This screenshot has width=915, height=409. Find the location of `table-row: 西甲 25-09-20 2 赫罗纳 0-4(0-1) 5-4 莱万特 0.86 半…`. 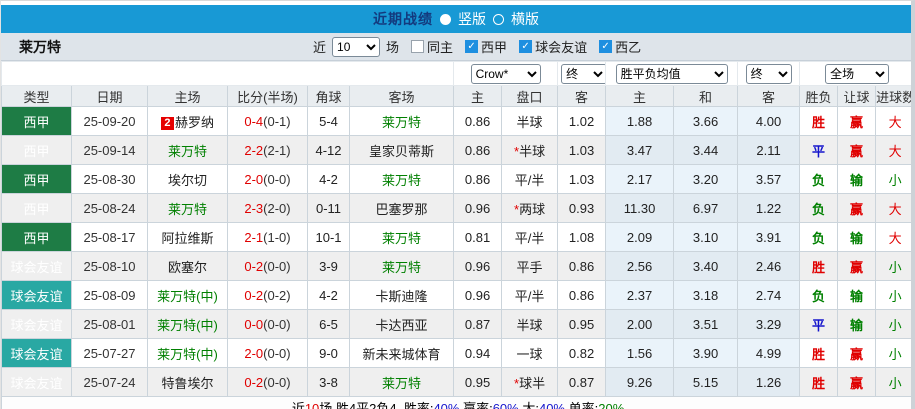

table-row: 西甲 25-09-20 2 赫罗纳 0-4(0-1) 5-4 莱万特 0.86 半… is located at coordinates (456, 121).